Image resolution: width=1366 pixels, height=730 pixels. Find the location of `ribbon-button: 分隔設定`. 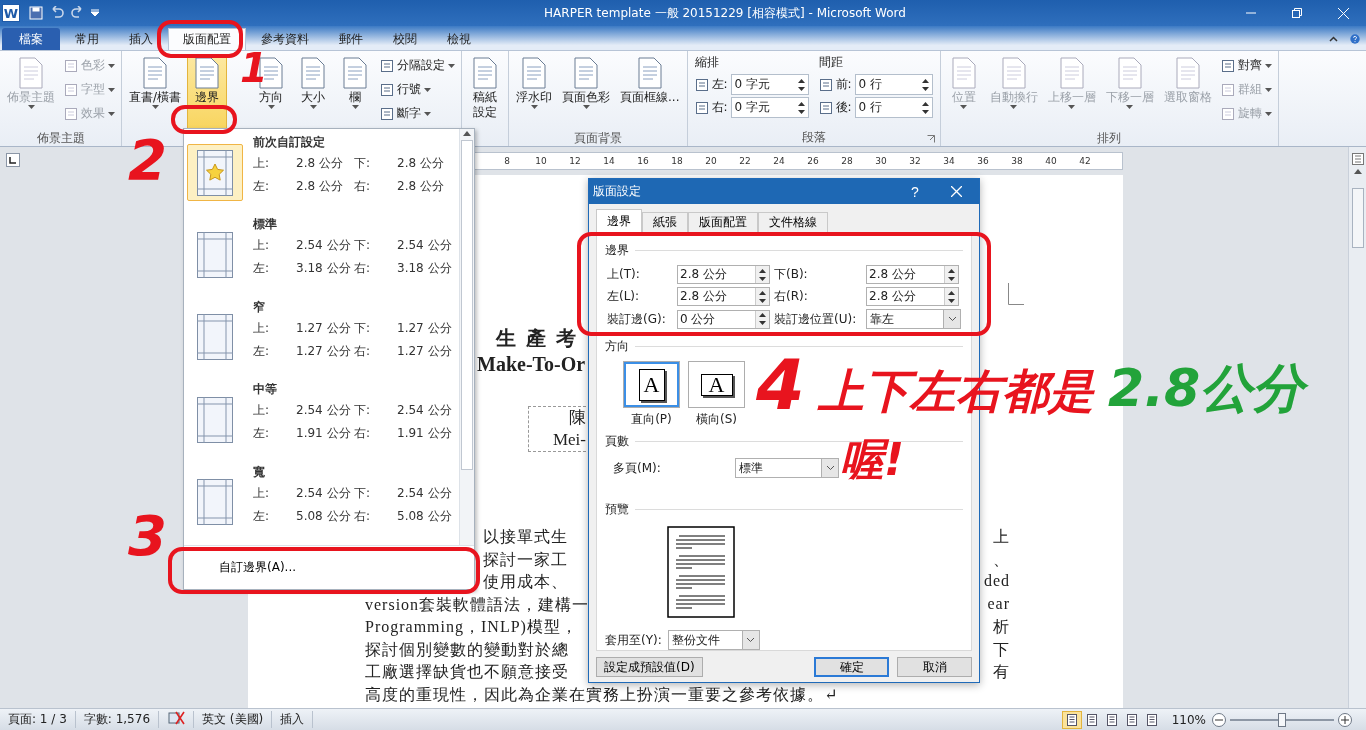

ribbon-button: 分隔設定 is located at coordinates (418, 65).